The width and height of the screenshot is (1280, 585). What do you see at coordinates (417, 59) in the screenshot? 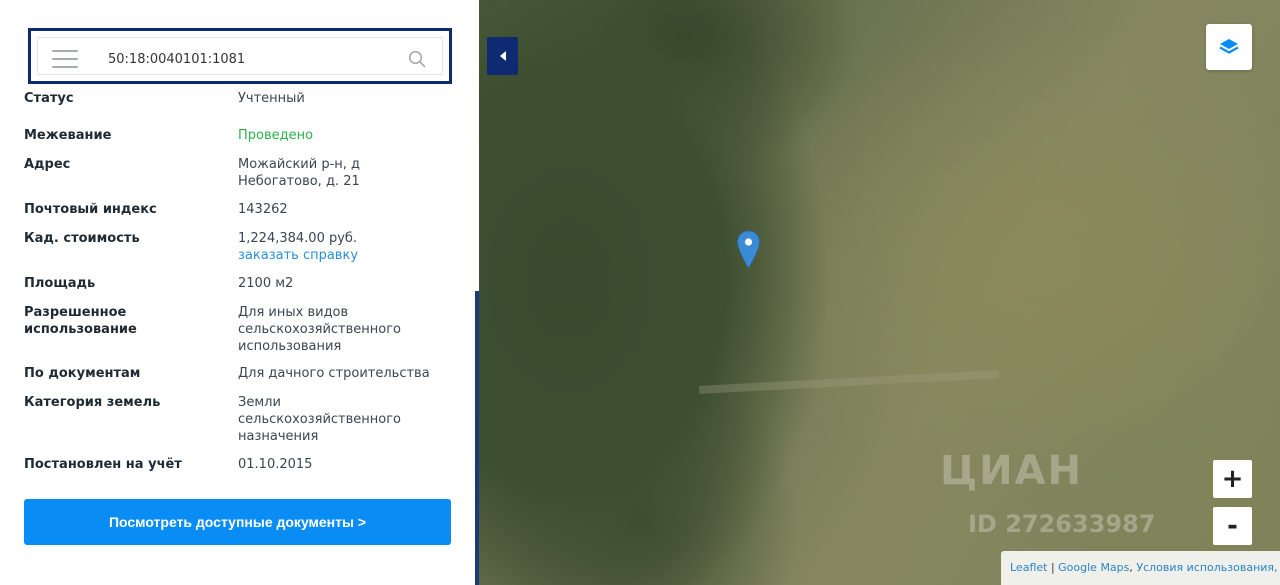
I see `search-icon` at bounding box center [417, 59].